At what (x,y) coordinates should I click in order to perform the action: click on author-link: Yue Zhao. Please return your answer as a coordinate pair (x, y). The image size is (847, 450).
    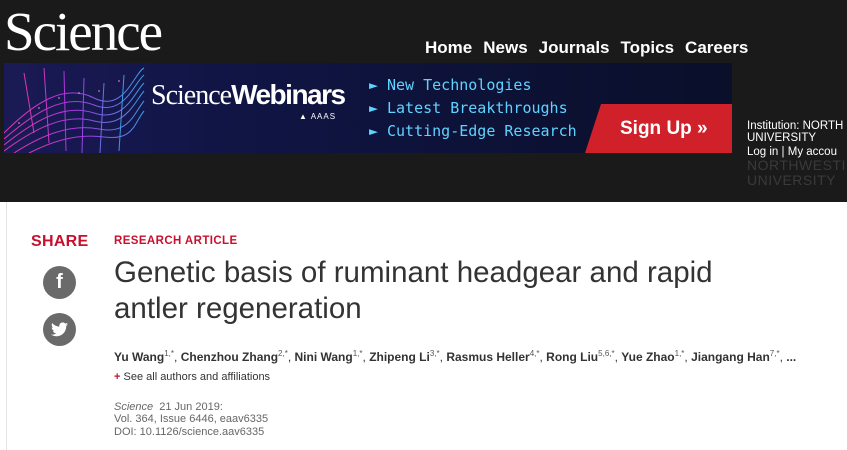
    Looking at the image, I should click on (647, 357).